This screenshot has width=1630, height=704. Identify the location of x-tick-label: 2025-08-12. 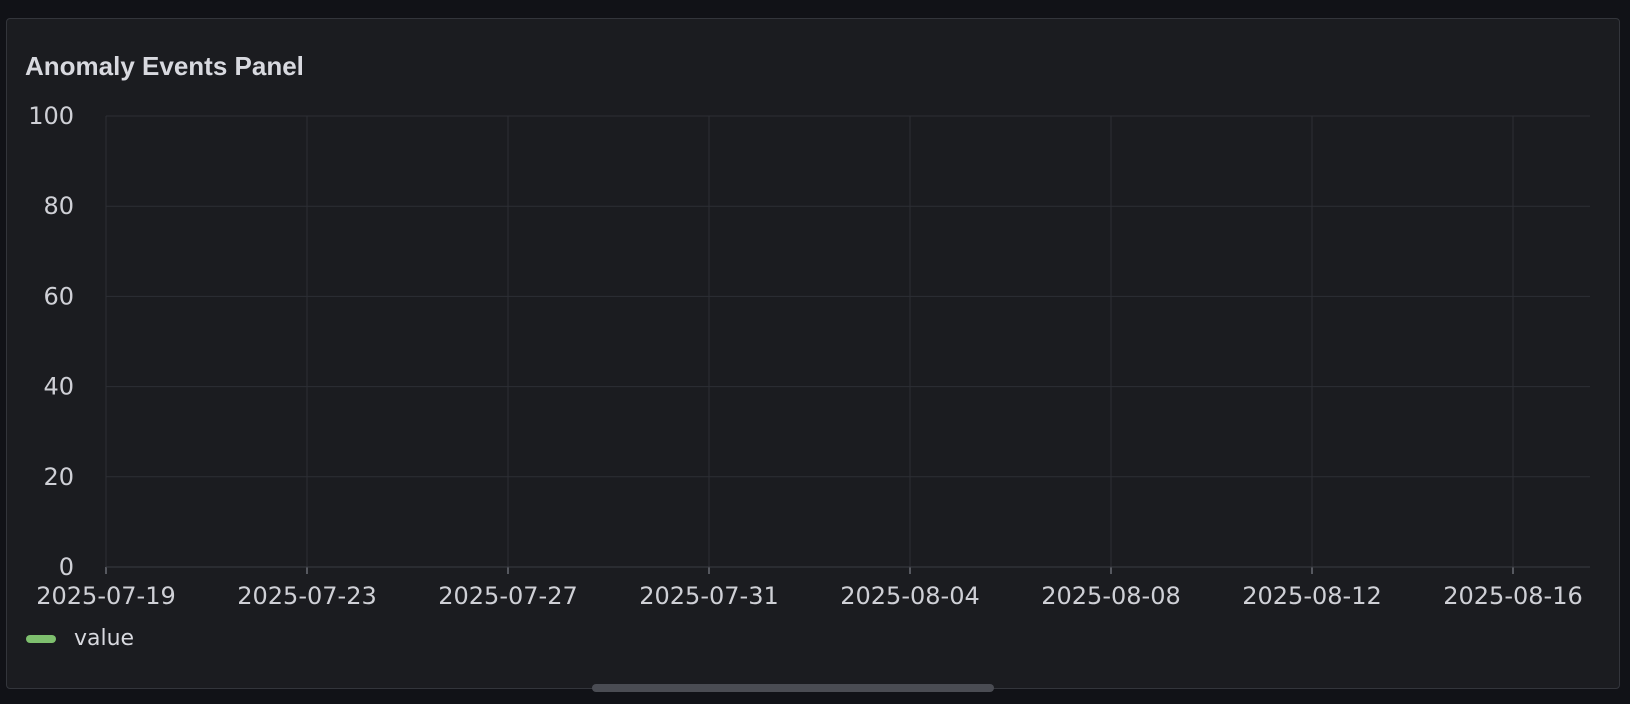
(1311, 596).